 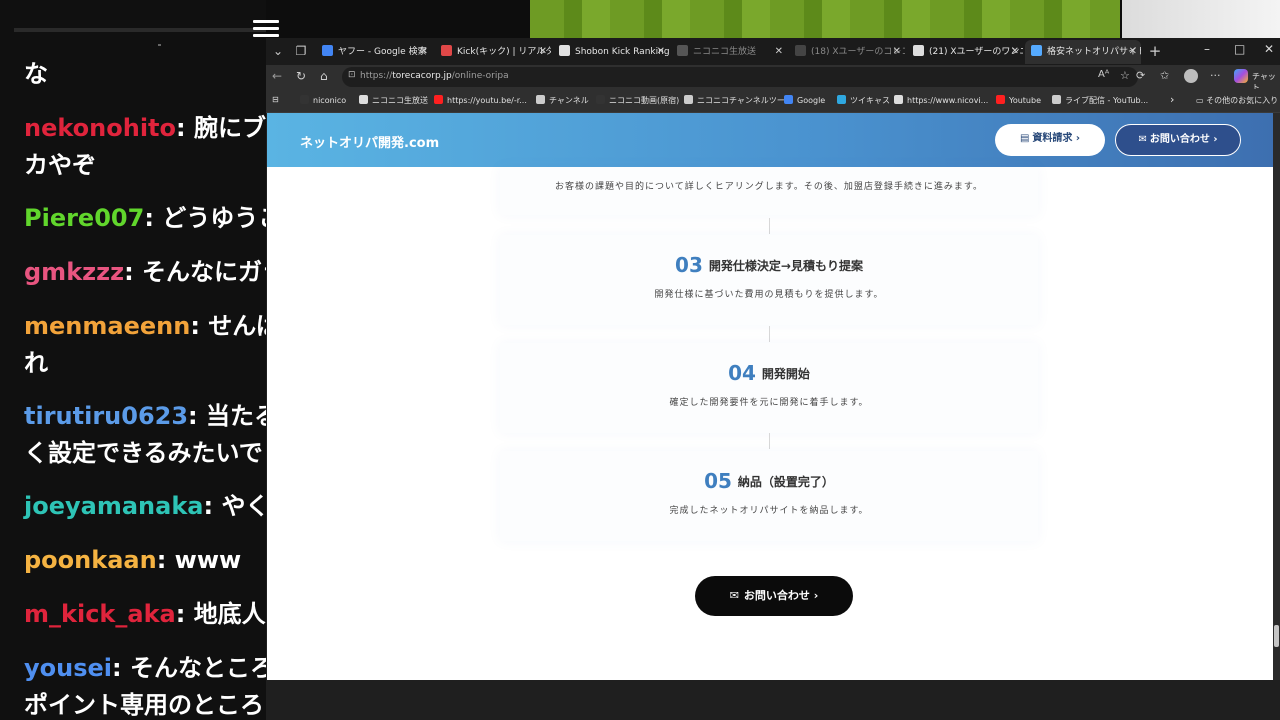 I want to click on header-contact-label: お問い合わせ, so click(x=1179, y=139).